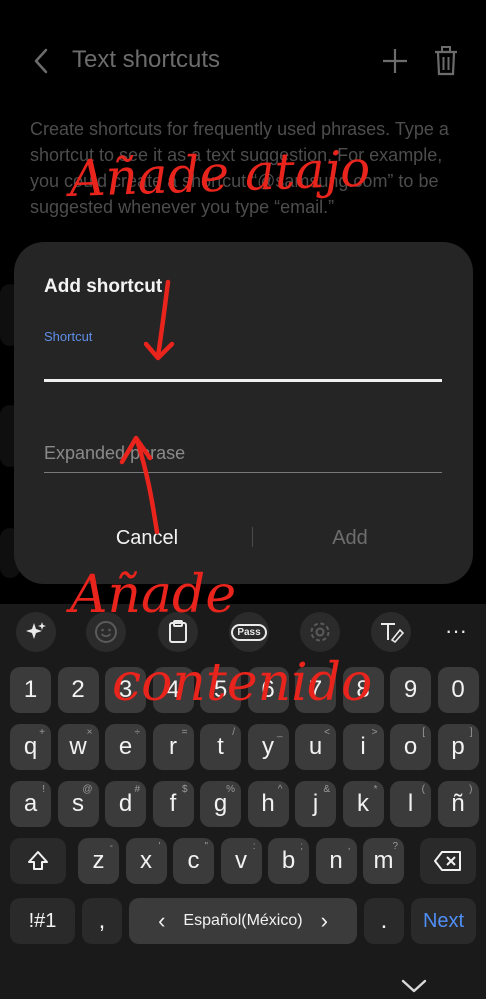 Image resolution: width=486 pixels, height=999 pixels. I want to click on key-label: e, so click(125, 746).